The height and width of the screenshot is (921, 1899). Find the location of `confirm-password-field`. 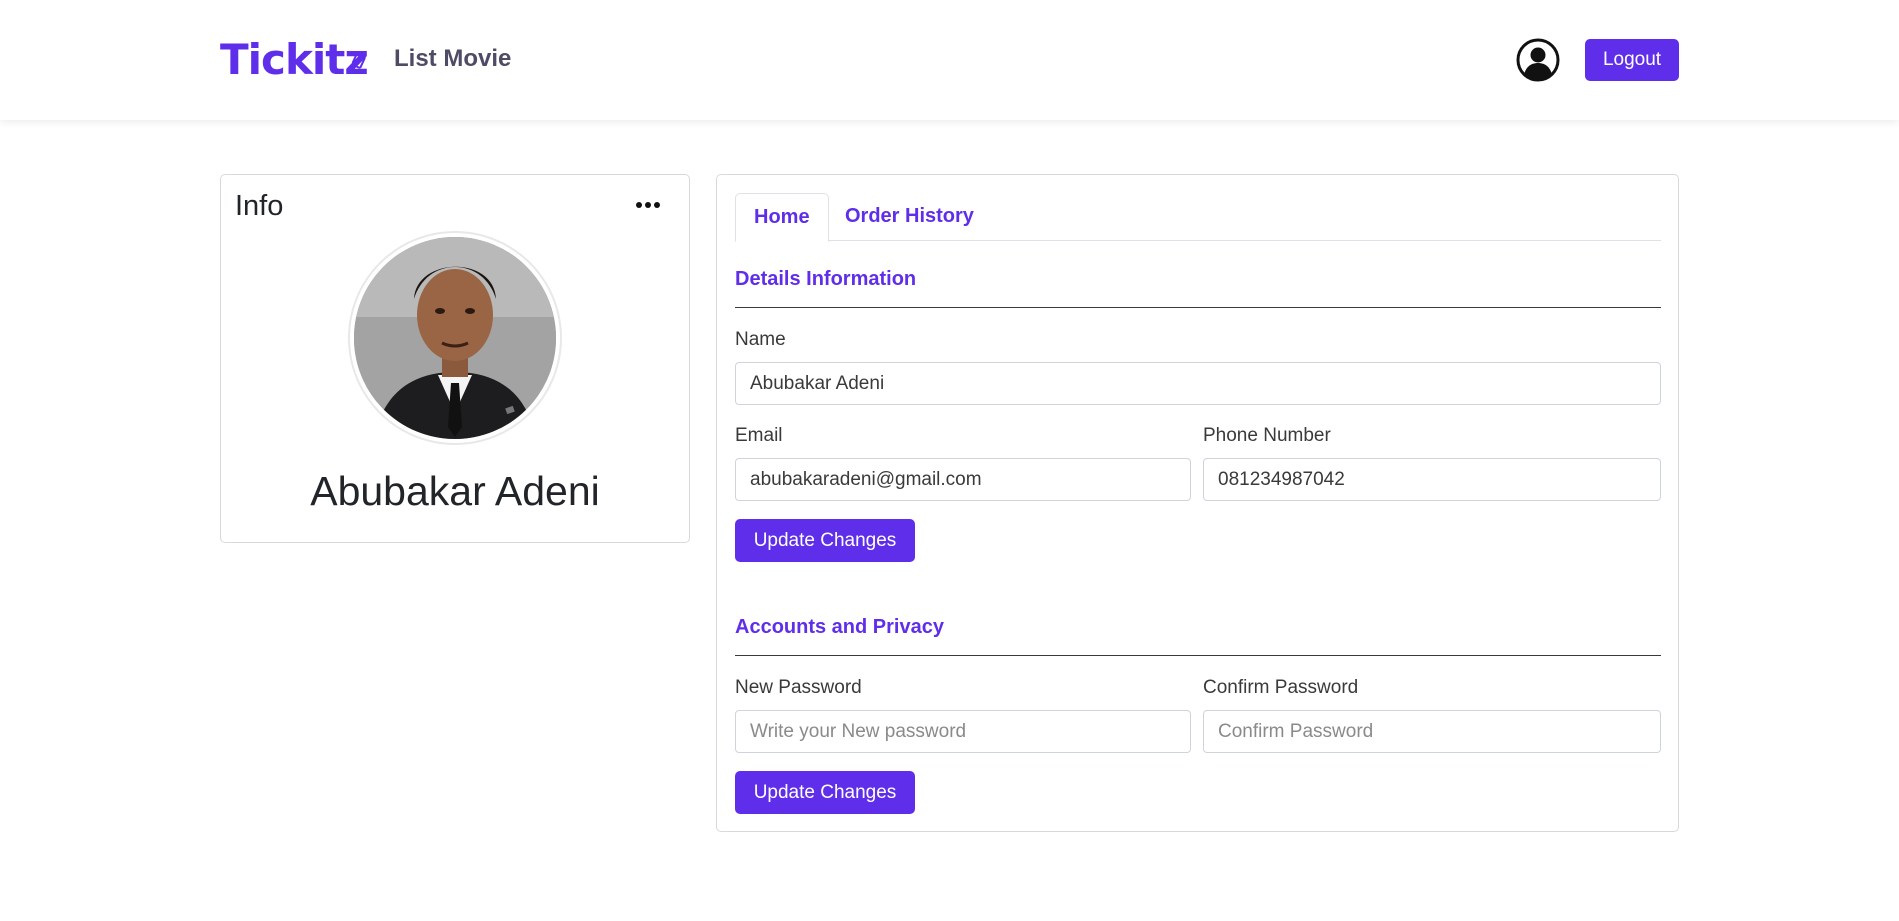

confirm-password-field is located at coordinates (1432, 731).